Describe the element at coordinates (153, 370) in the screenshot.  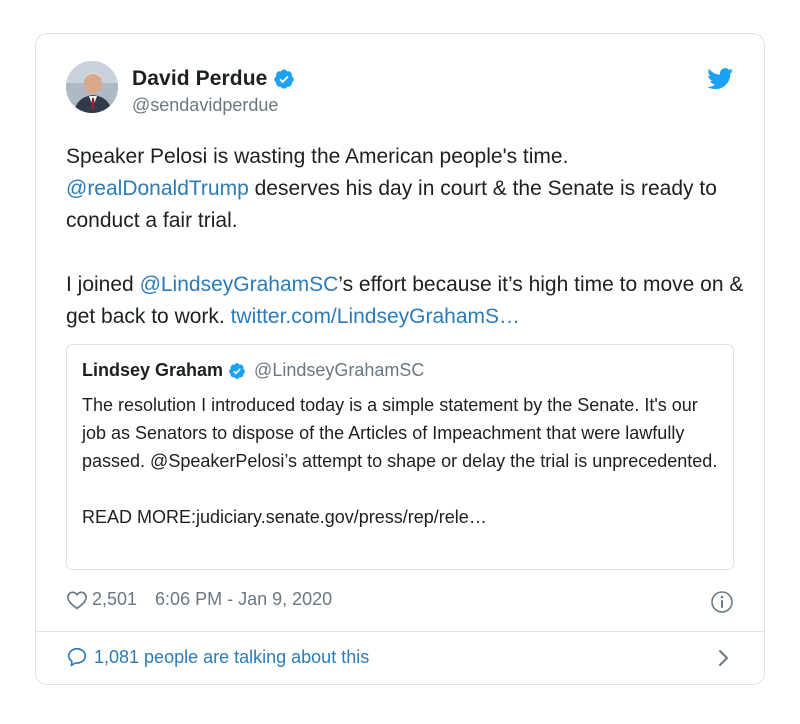
I see `quoted-author-name: Lindsey Graham` at that location.